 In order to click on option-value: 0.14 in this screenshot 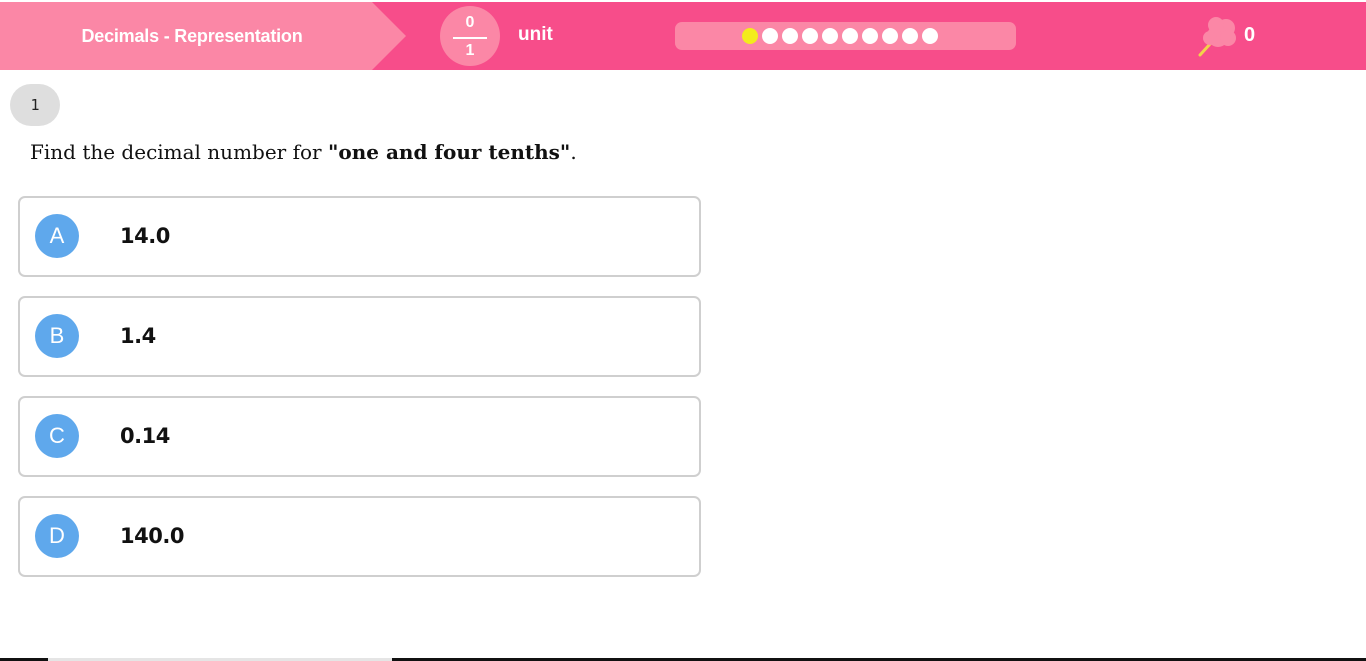, I will do `click(145, 436)`.